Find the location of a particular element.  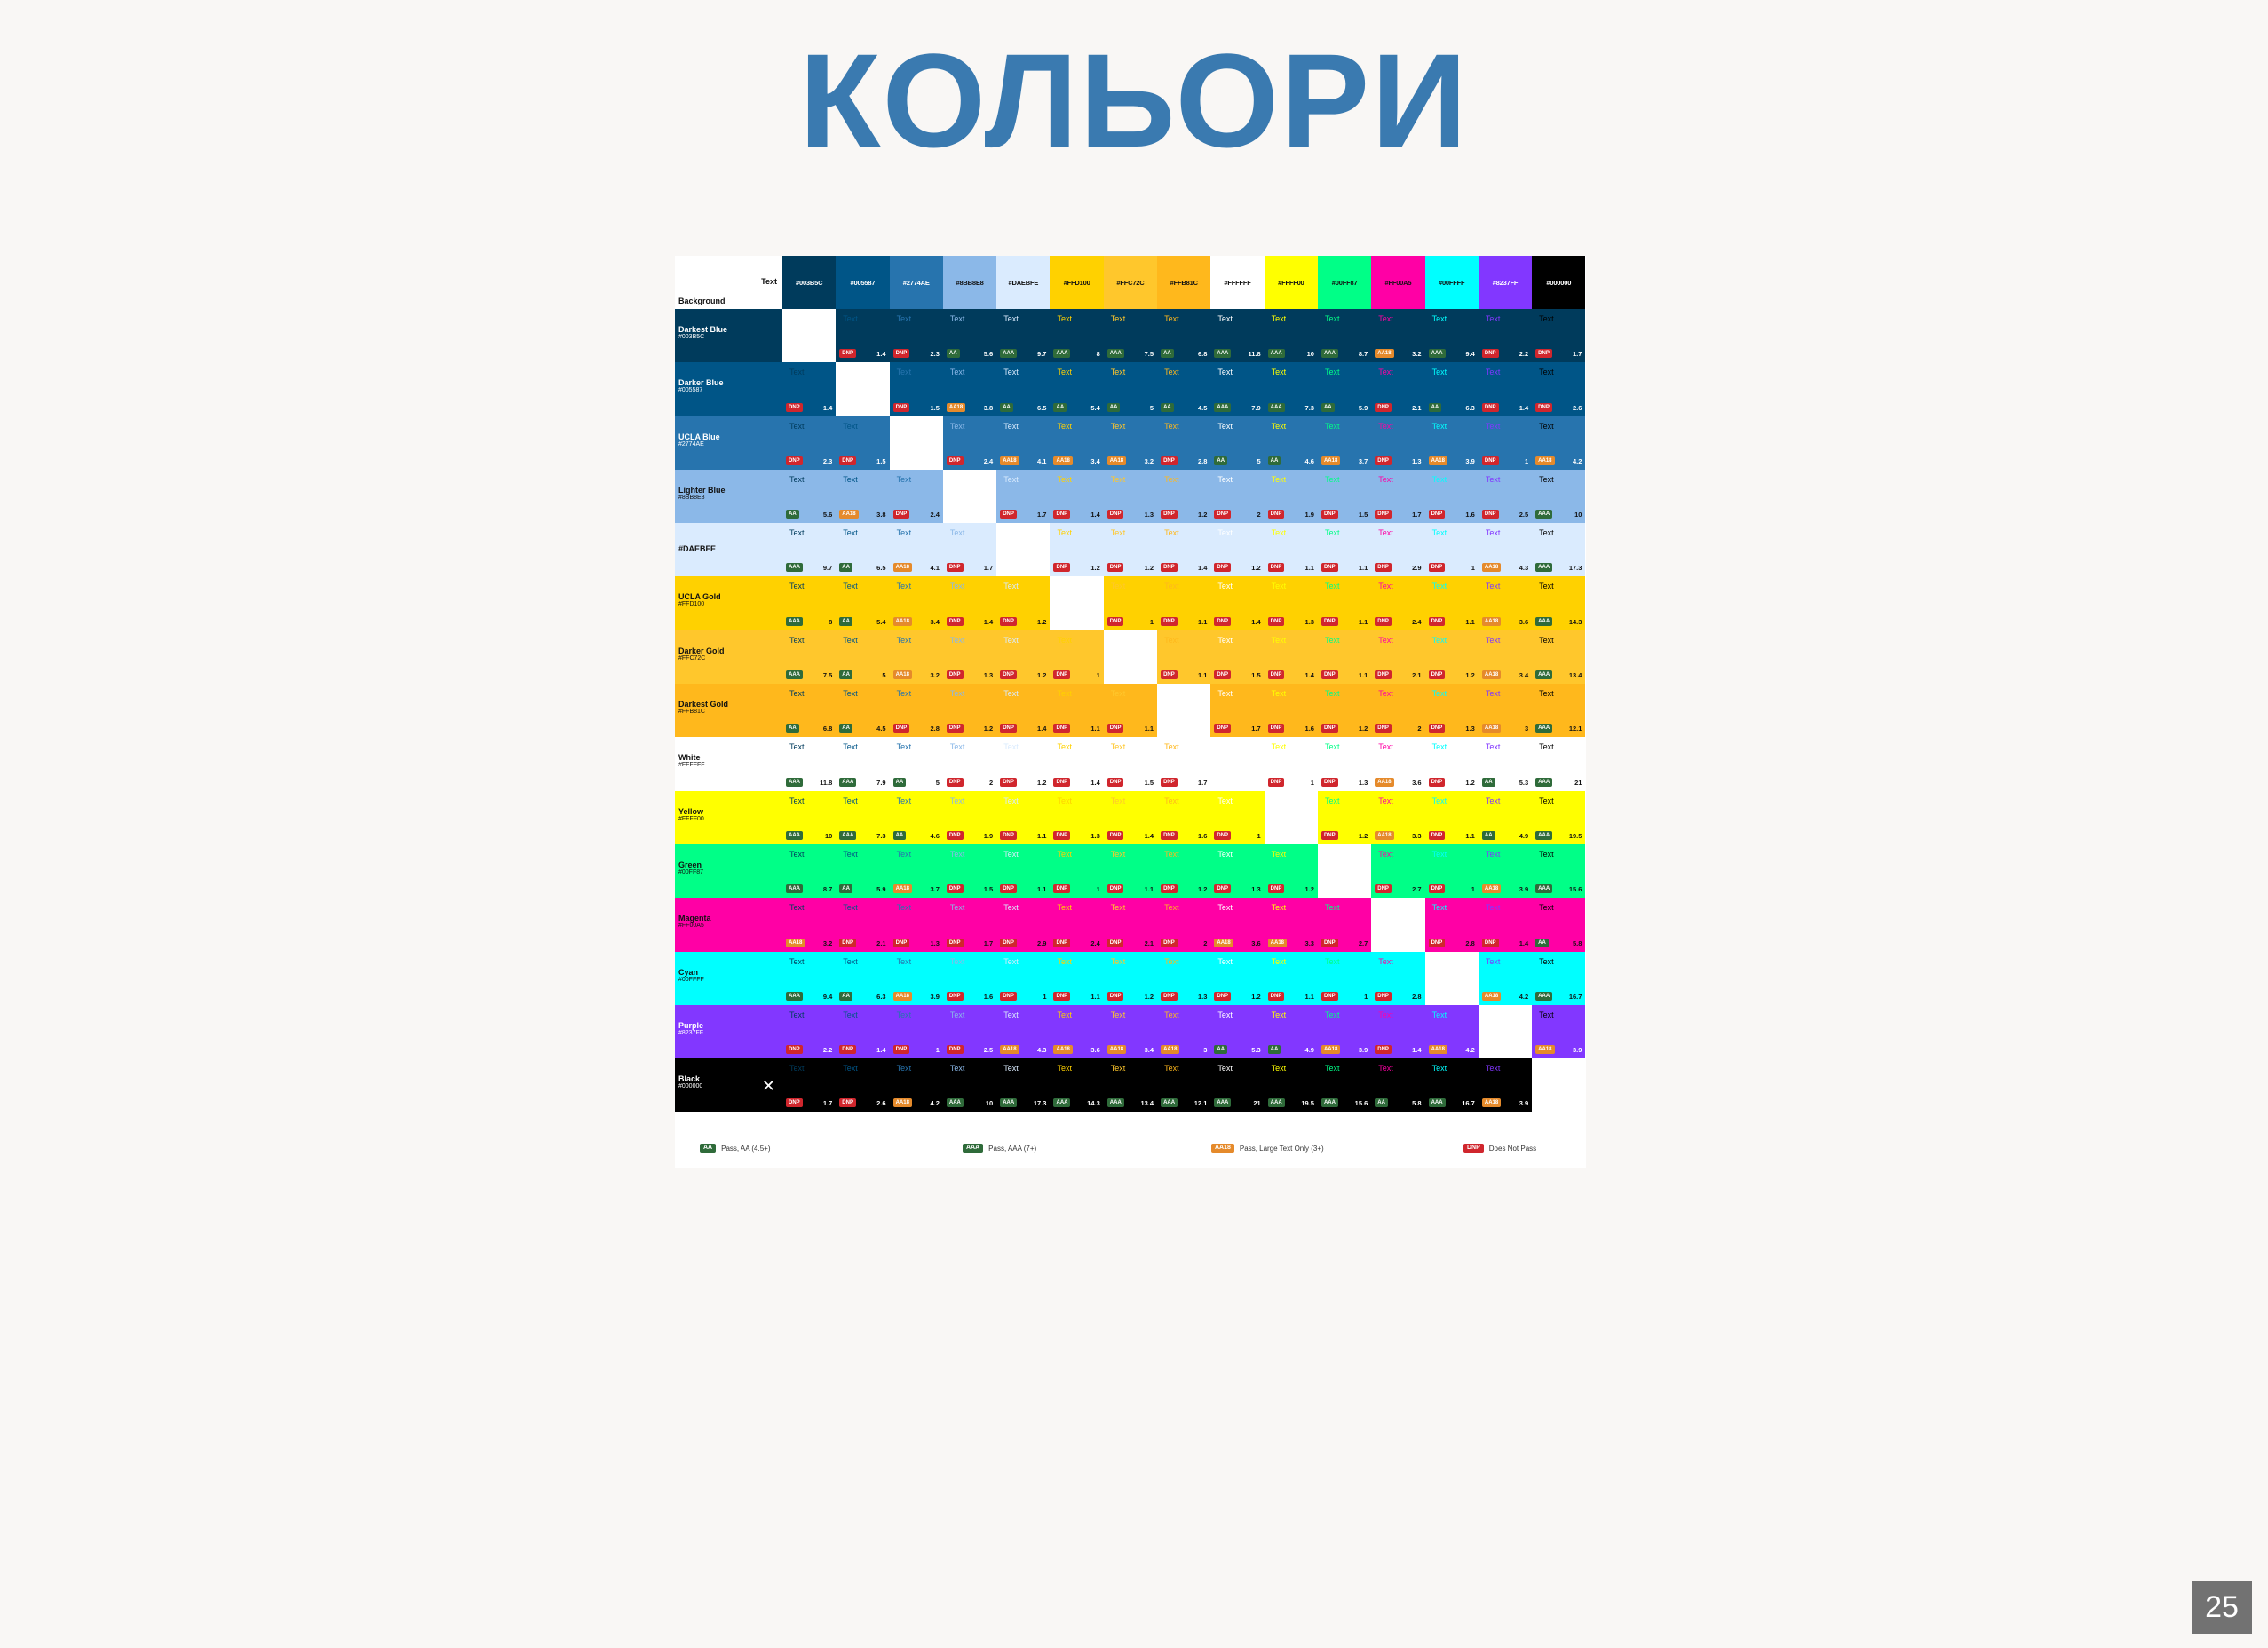

row-header: Lighter Blue #8BB8E8 is located at coordinates (728, 496).